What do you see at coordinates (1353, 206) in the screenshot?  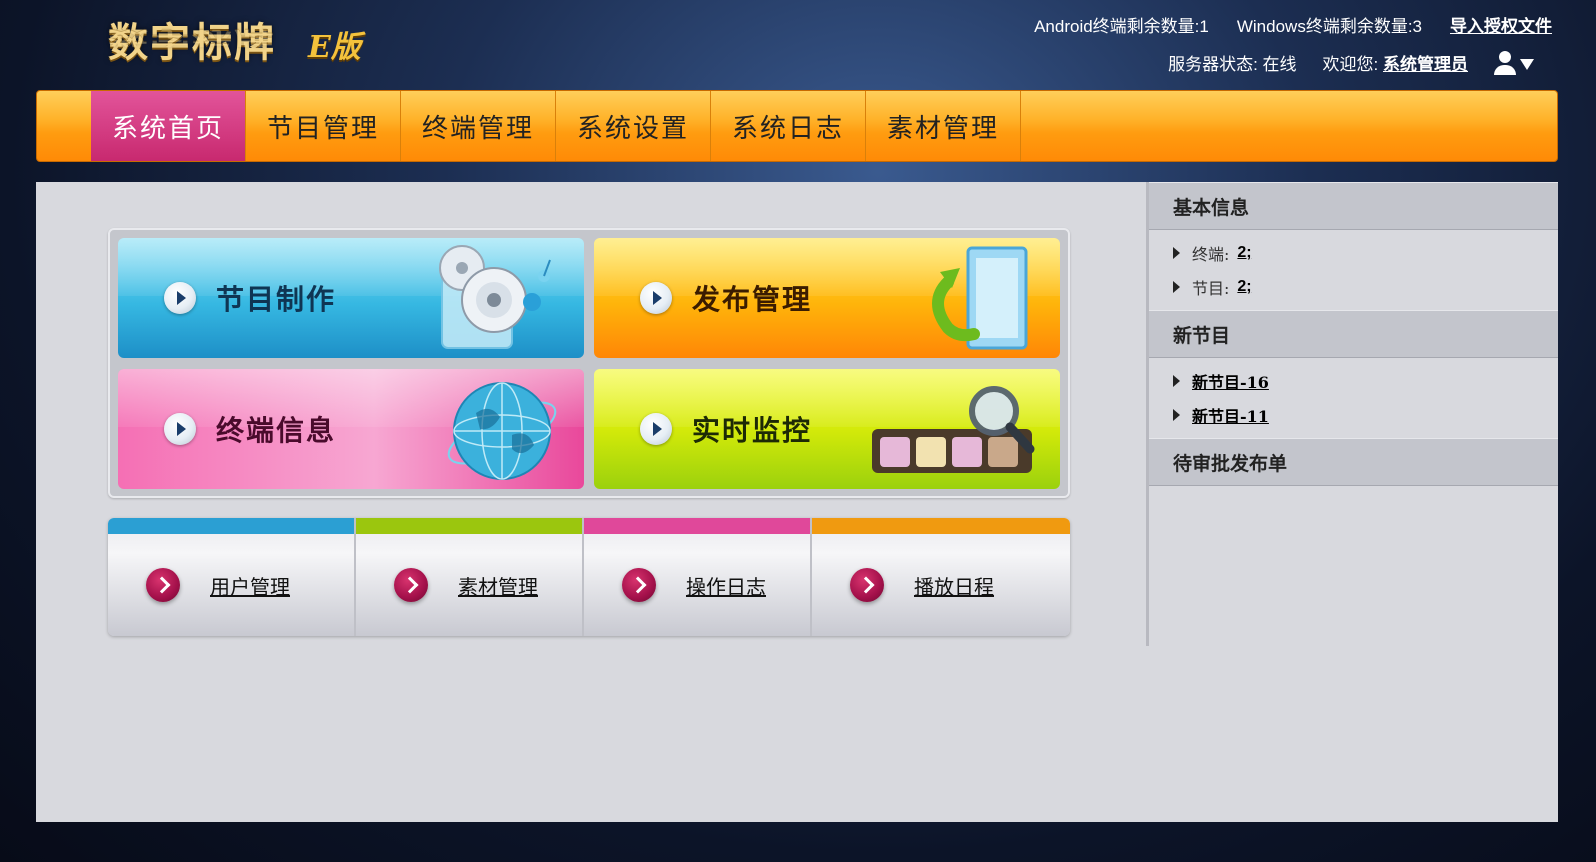 I see `basic-info-header: 基本信息` at bounding box center [1353, 206].